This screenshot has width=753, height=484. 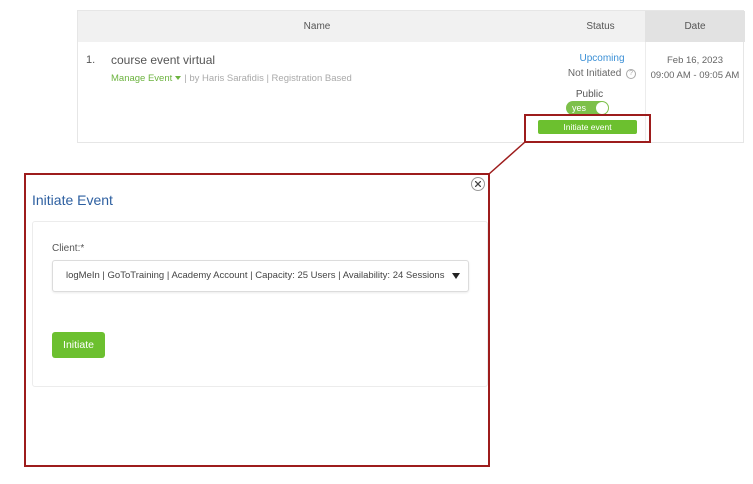 I want to click on event-date: Feb 16, 2023, so click(x=695, y=60).